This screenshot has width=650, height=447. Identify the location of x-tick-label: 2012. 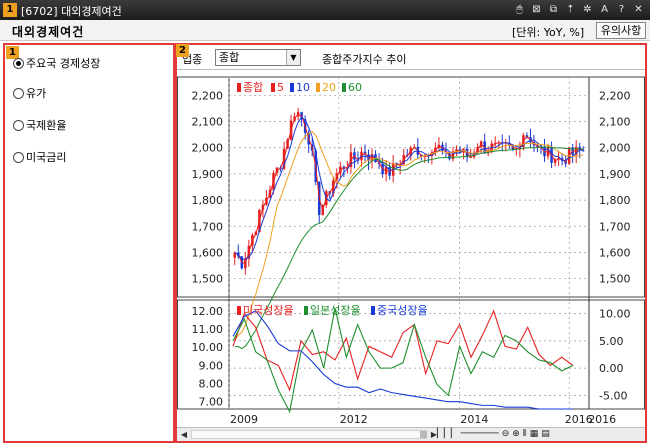
(354, 419).